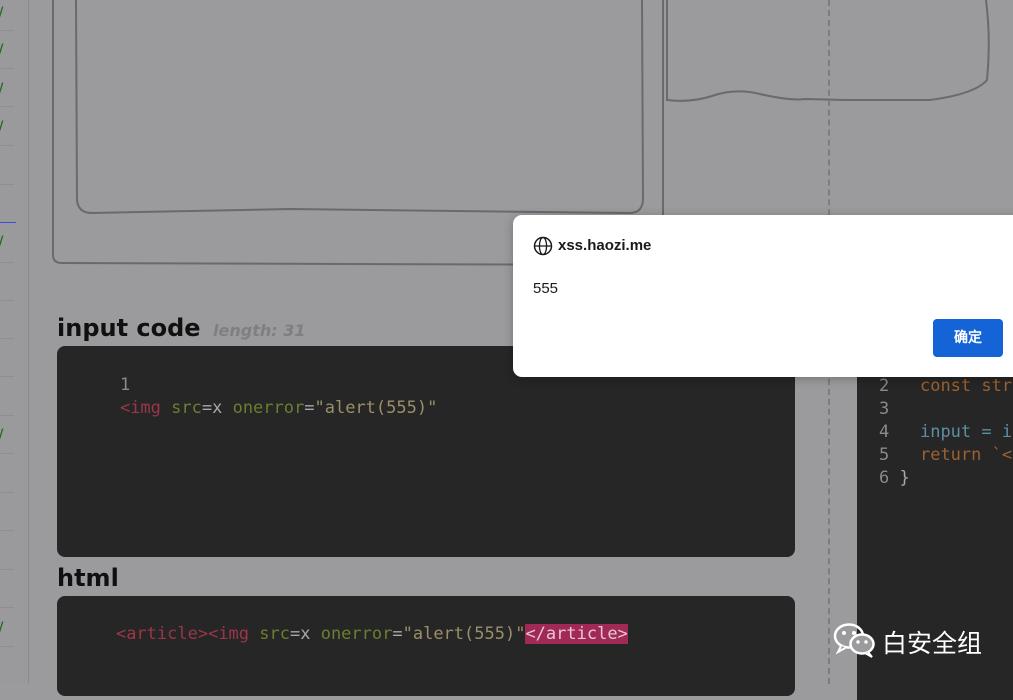 The width and height of the screenshot is (1013, 700). I want to click on input-code-title: input code, so click(129, 328).